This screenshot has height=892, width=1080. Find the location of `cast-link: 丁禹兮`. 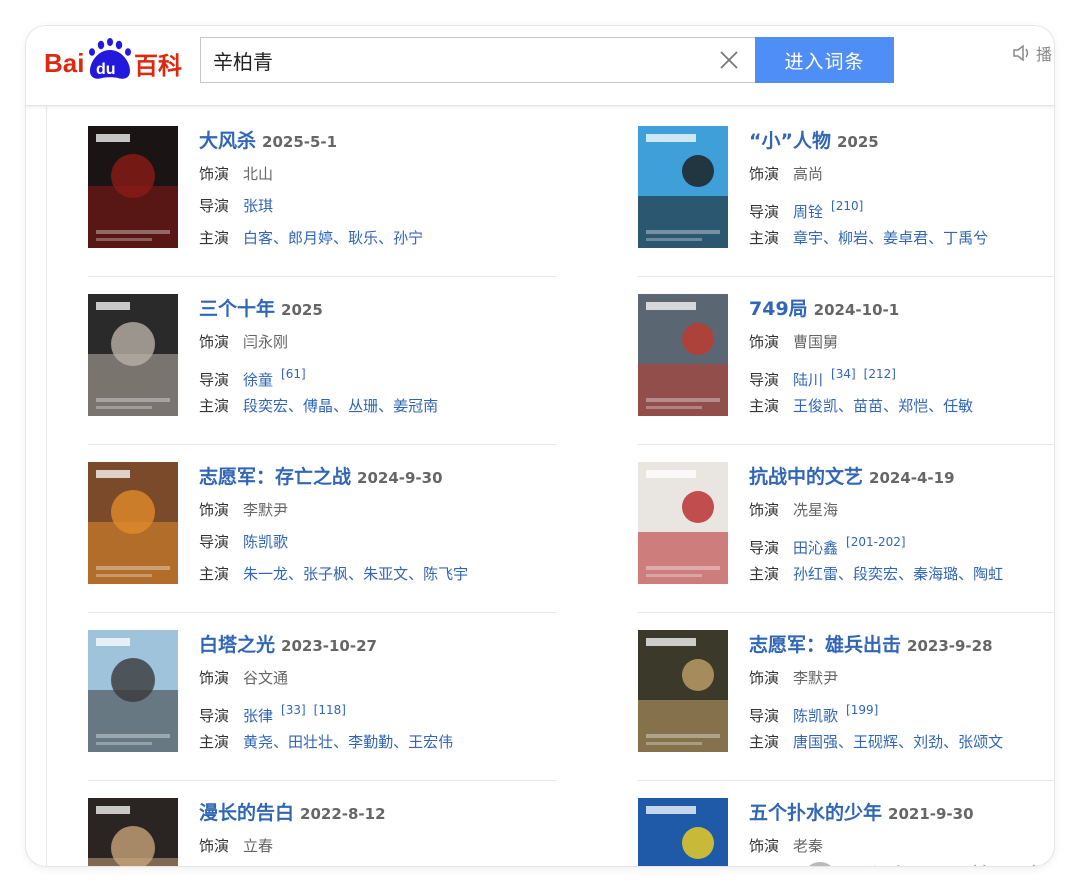

cast-link: 丁禹兮 is located at coordinates (965, 238).